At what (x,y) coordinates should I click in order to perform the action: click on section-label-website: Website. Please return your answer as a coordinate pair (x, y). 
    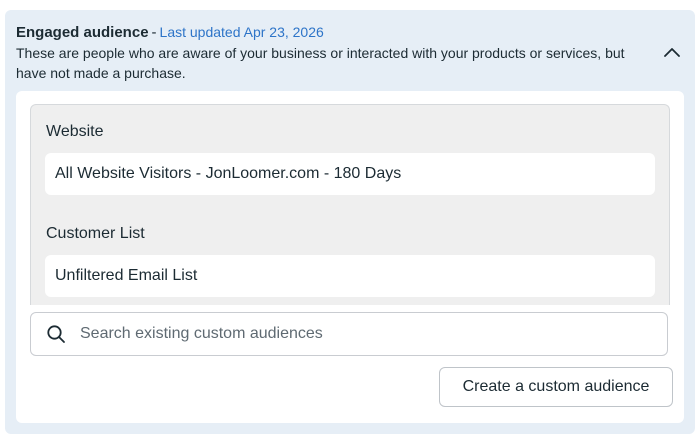
    Looking at the image, I should click on (75, 131).